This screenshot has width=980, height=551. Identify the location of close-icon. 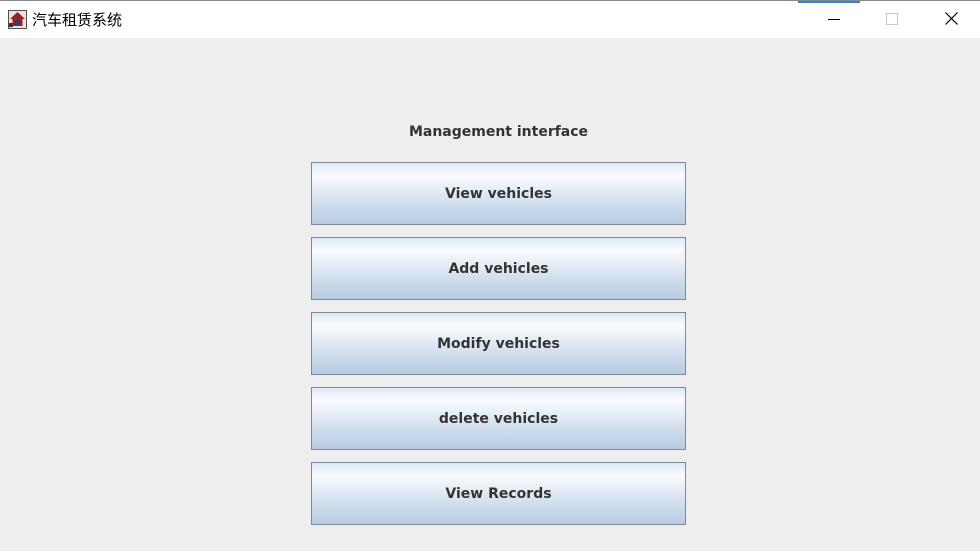
(951, 19).